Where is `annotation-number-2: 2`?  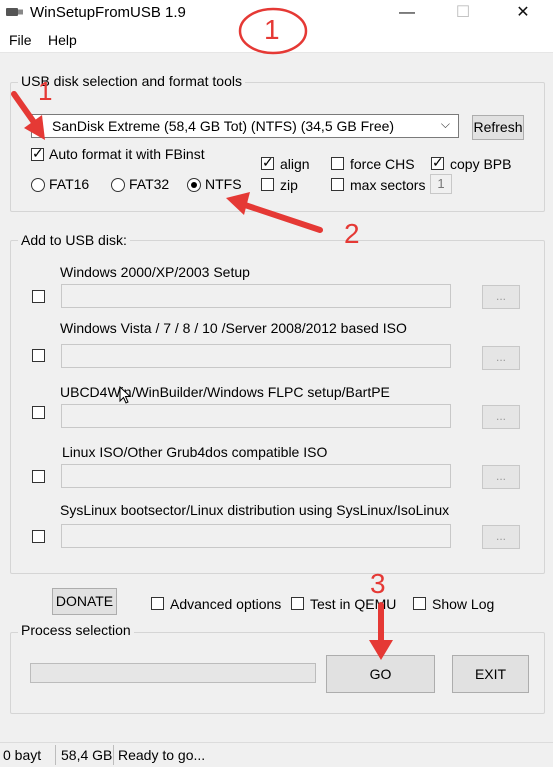
annotation-number-2: 2 is located at coordinates (352, 233).